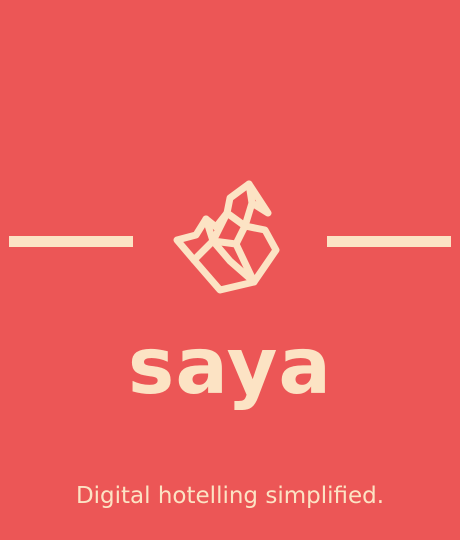 The height and width of the screenshot is (540, 460). I want to click on right-decorative-rule, so click(389, 241).